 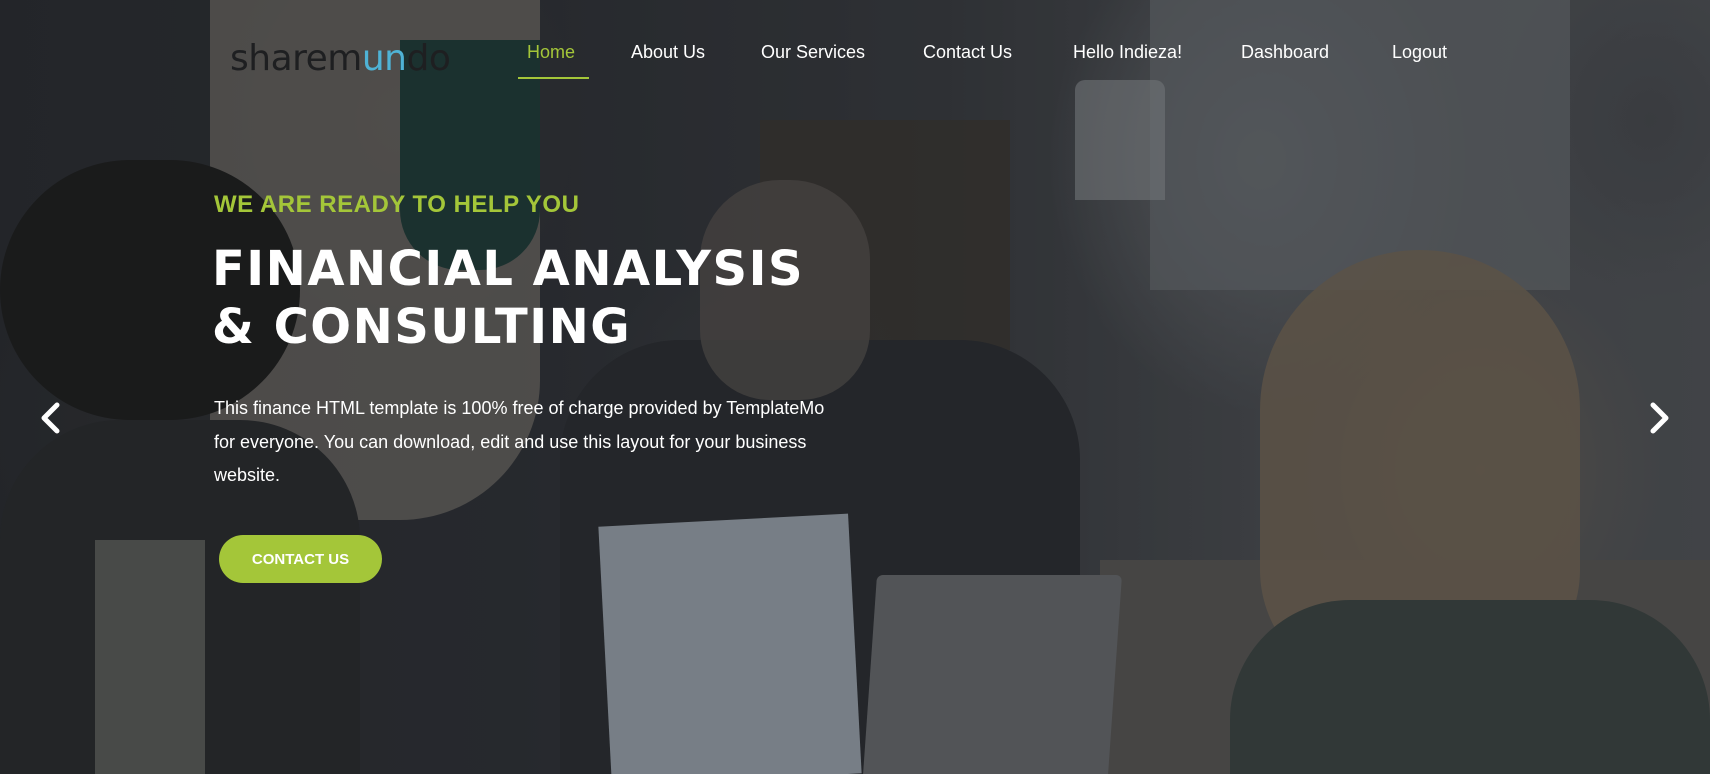 I want to click on logo-suffix: do, so click(x=428, y=58).